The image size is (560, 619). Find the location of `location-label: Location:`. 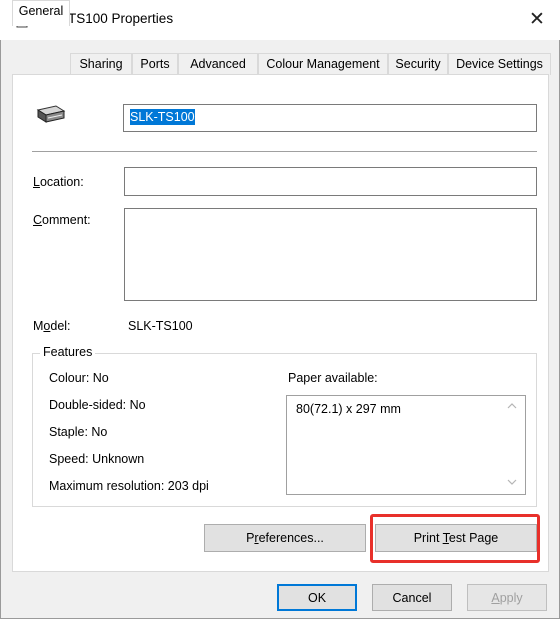

location-label: Location: is located at coordinates (58, 182).